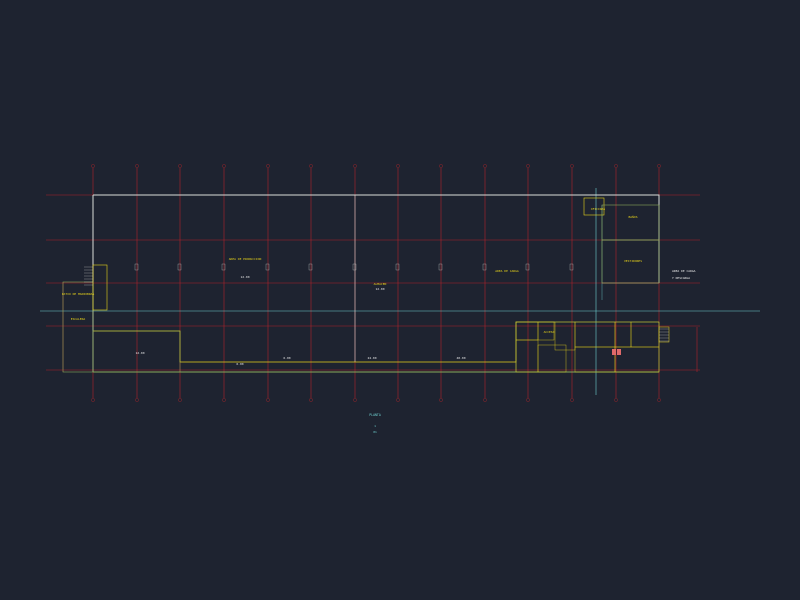 This screenshot has width=800, height=600. What do you see at coordinates (376, 302) in the screenshot?
I see `plan-details` at bounding box center [376, 302].